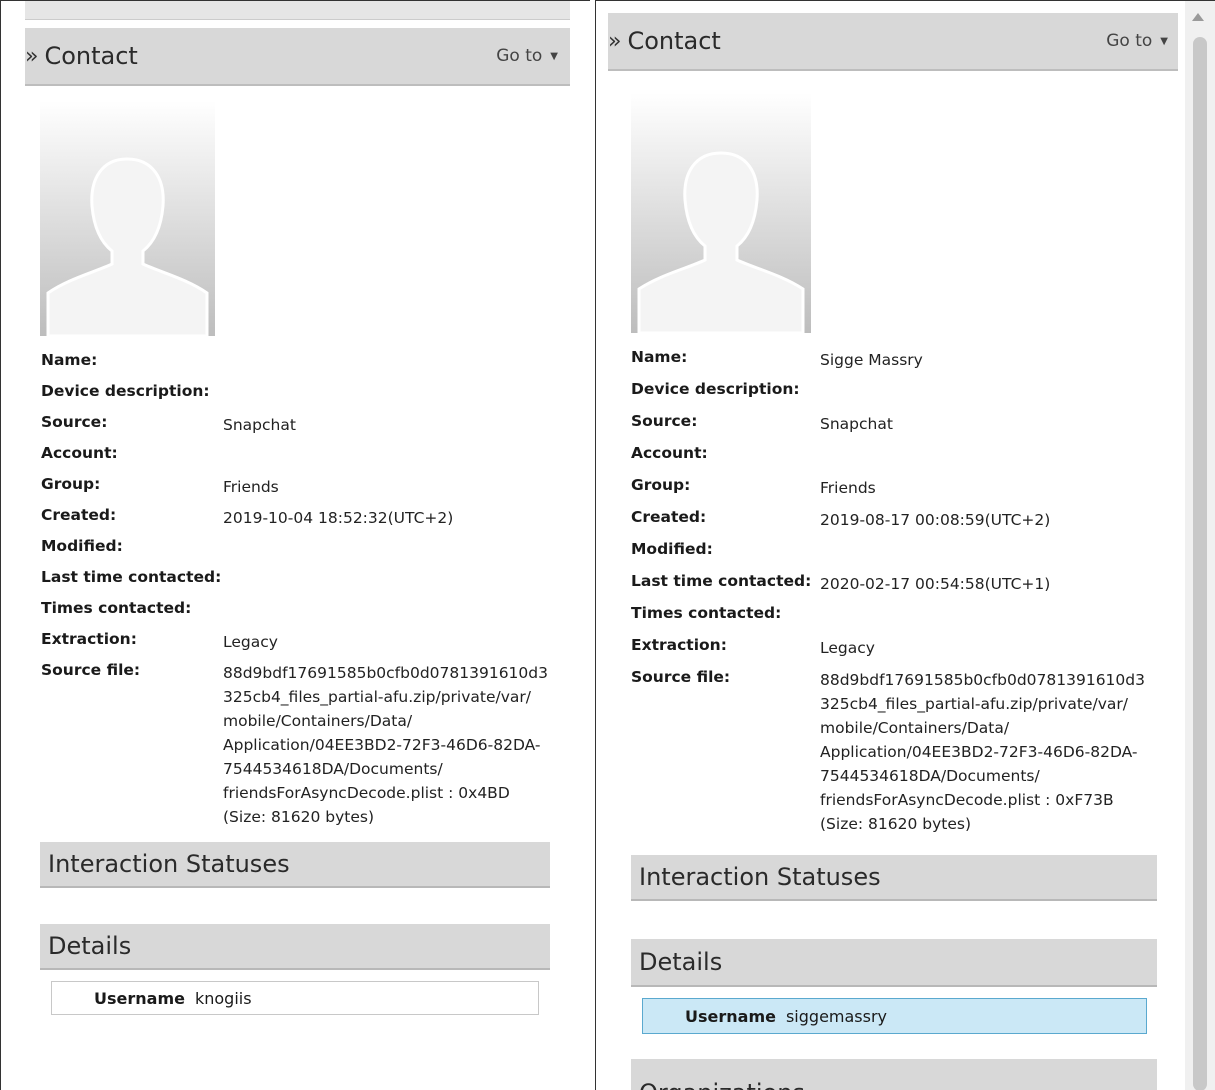  I want to click on section-organizations: Organizations, so click(894, 1074).